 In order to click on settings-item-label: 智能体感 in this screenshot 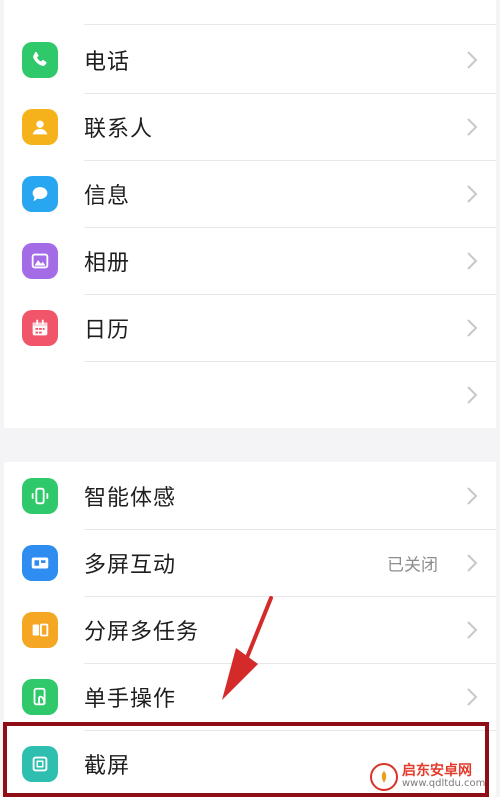, I will do `click(130, 498)`.